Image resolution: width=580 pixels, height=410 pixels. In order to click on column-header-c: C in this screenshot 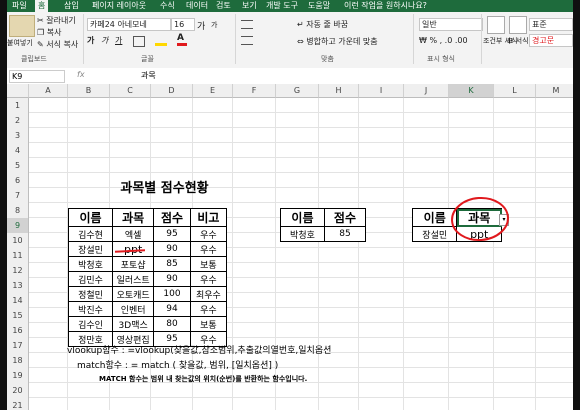, I will do `click(130, 91)`.